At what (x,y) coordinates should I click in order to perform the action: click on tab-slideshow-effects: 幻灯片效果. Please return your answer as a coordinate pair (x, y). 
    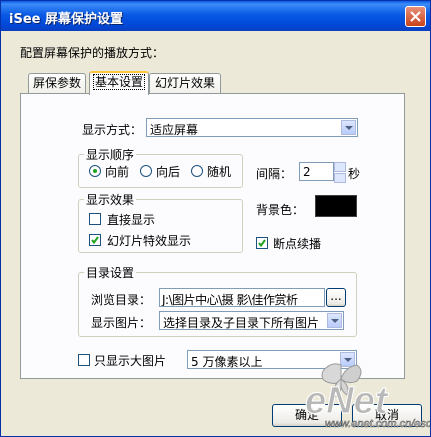
    Looking at the image, I should click on (185, 83).